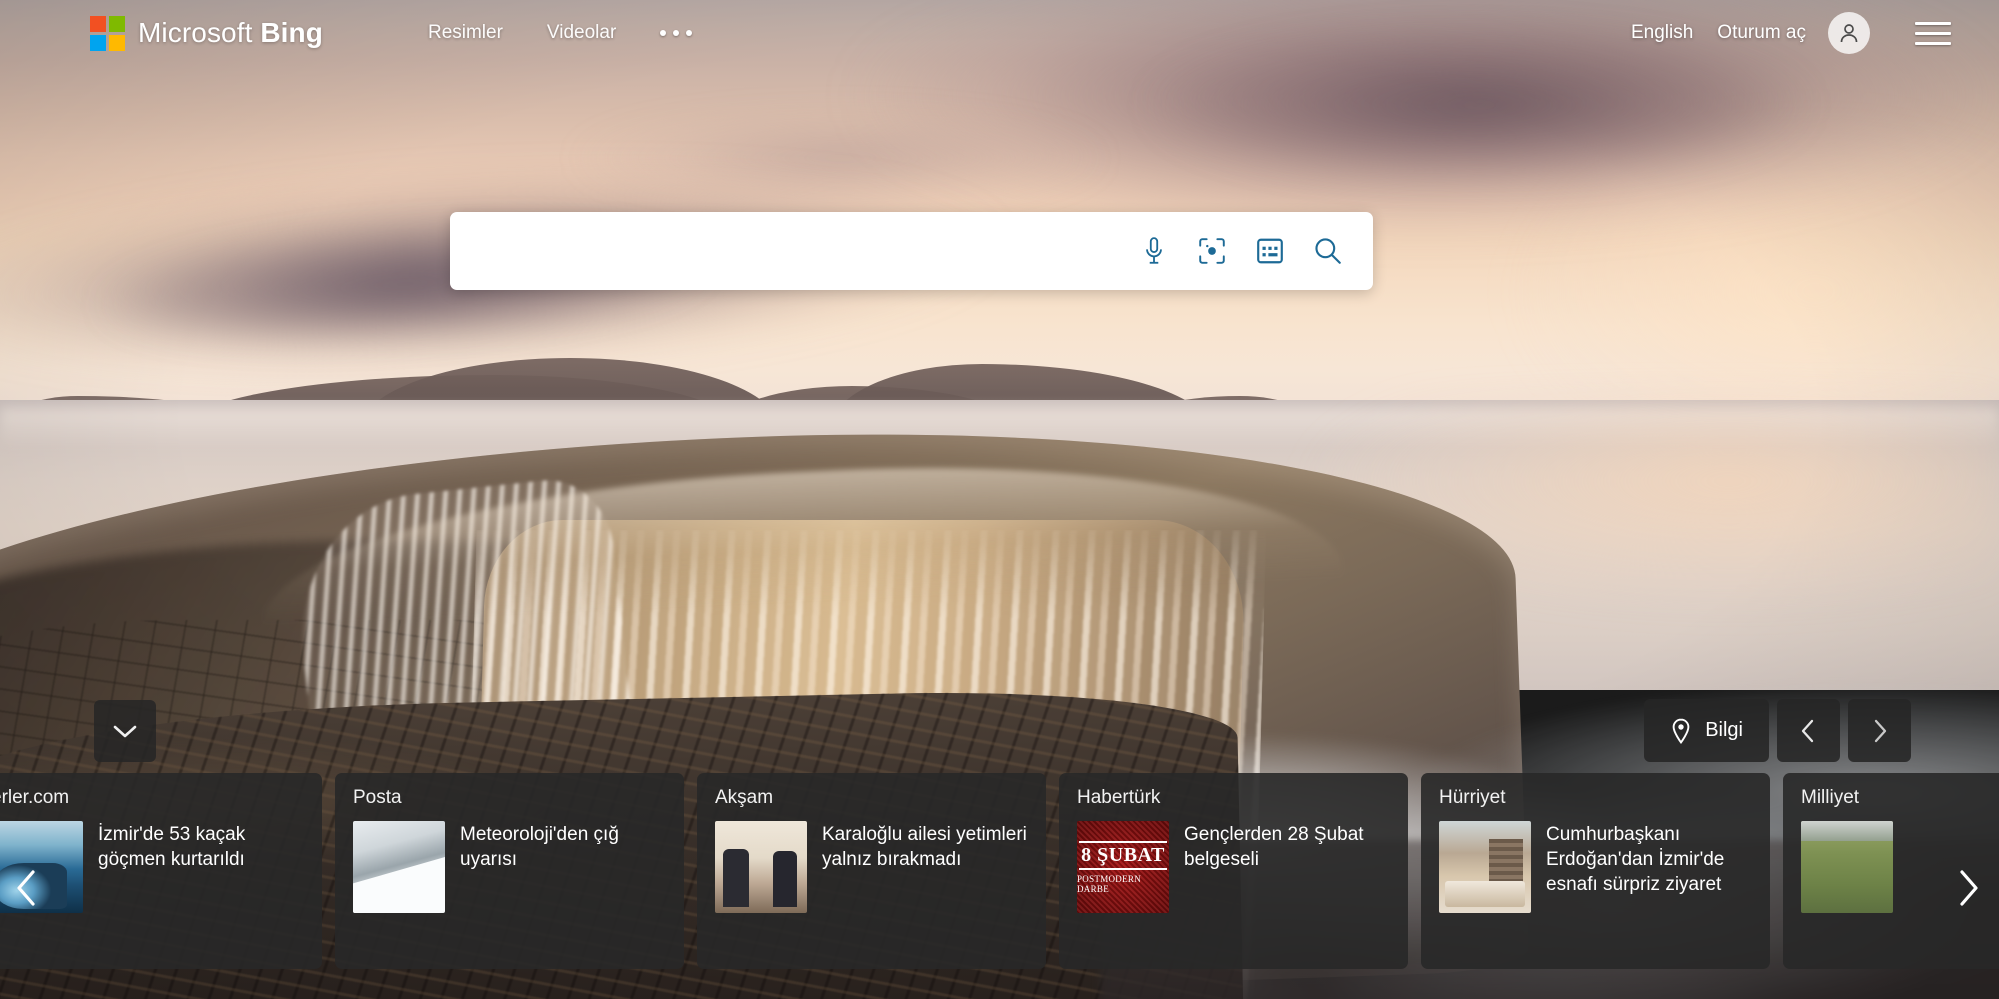  I want to click on news-source: Milliyet, so click(1830, 797).